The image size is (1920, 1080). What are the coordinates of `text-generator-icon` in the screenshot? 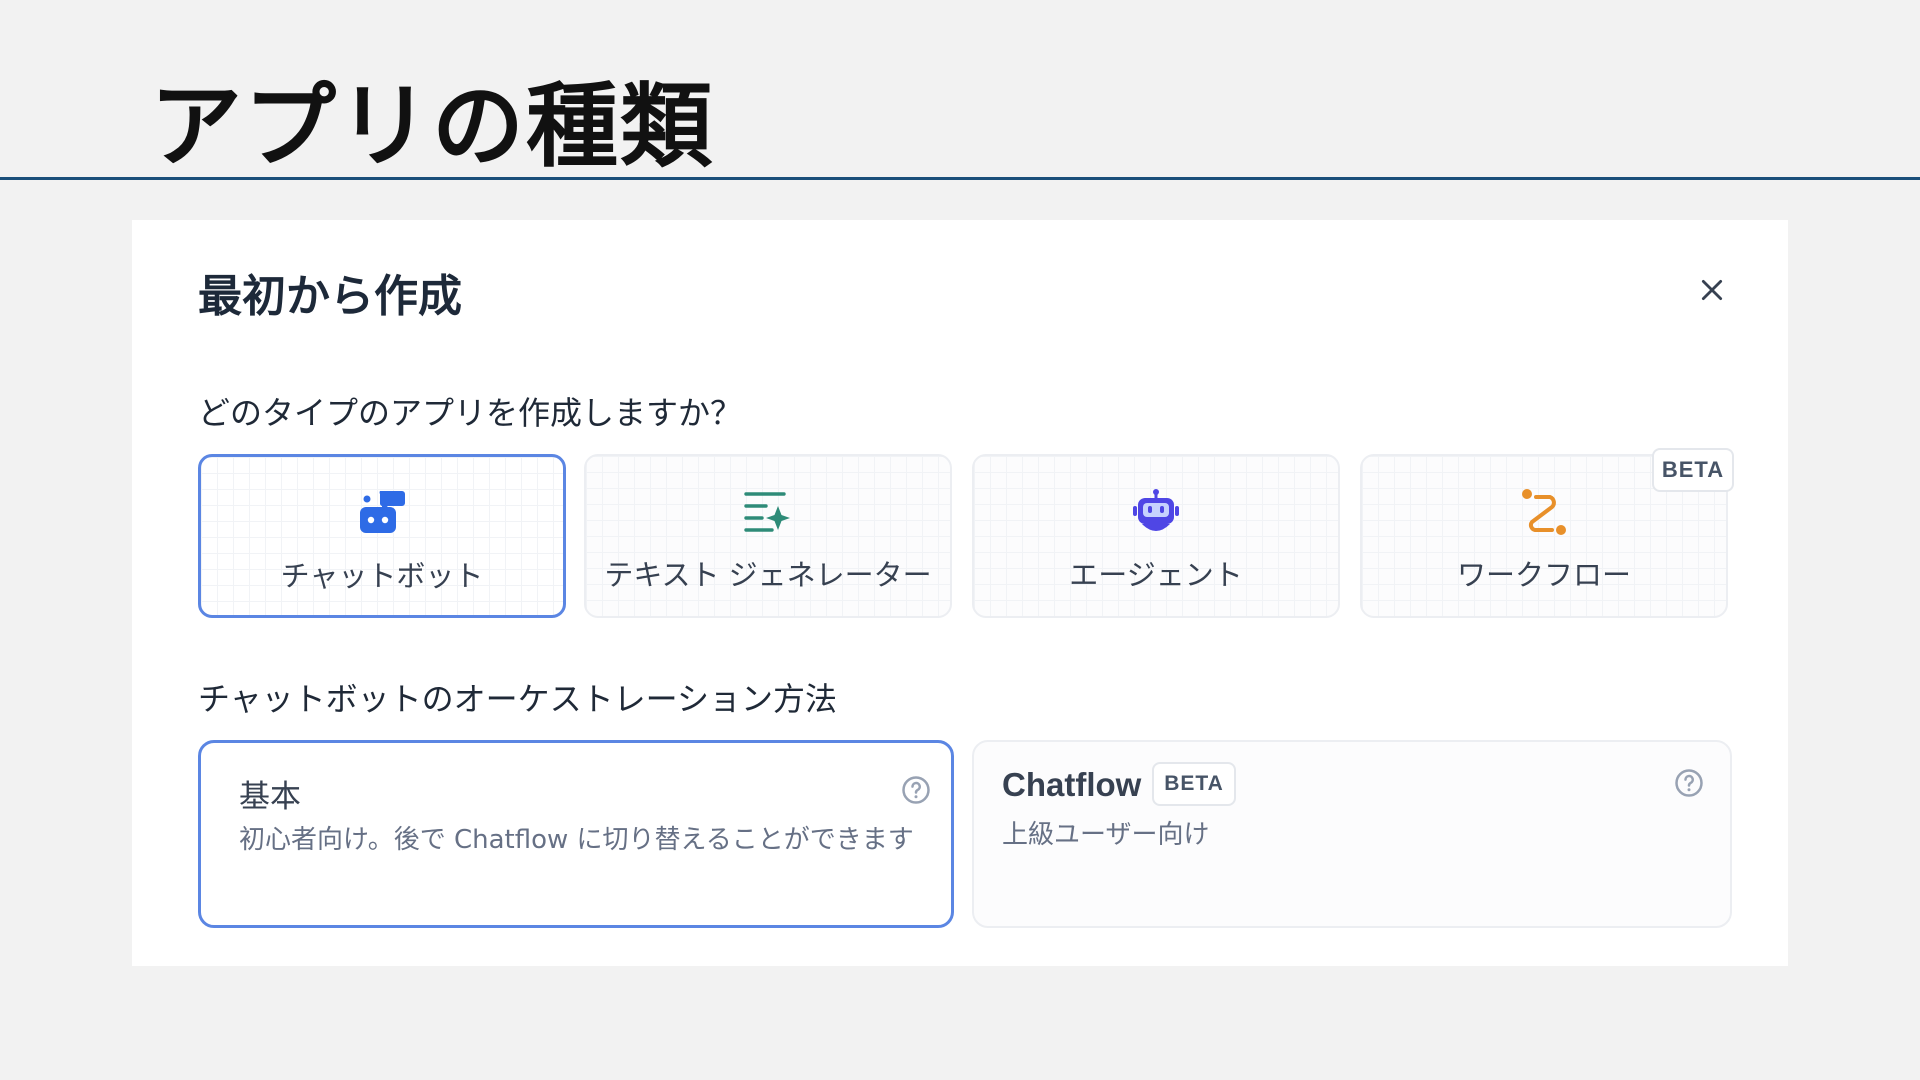 It's located at (767, 512).